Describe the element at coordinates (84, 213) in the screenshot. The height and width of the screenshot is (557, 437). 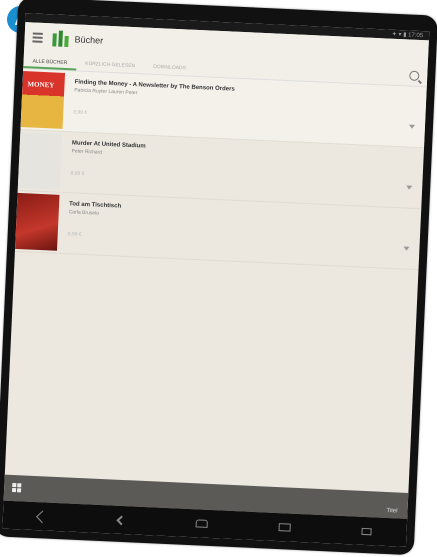
I see `book-author: Carla Bruselo` at that location.